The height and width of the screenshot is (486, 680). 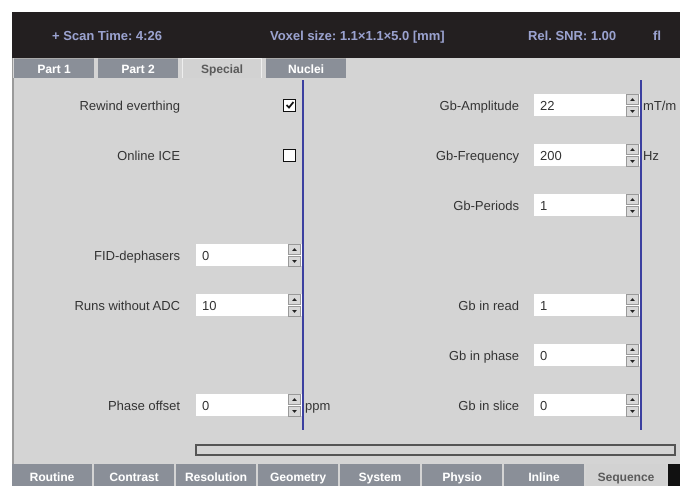 What do you see at coordinates (130, 105) in the screenshot?
I see `field-label: Rewind everthing` at bounding box center [130, 105].